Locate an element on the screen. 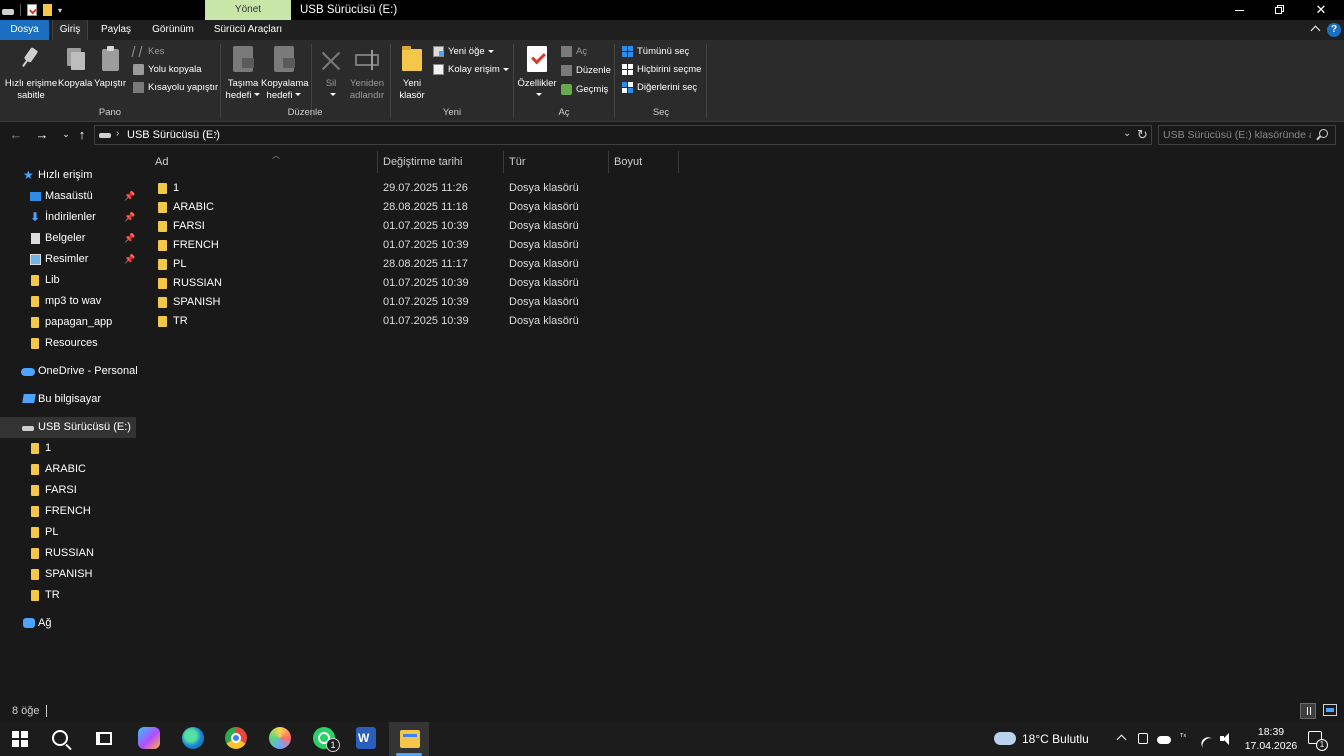 The height and width of the screenshot is (756, 1344). close-button: ✕ is located at coordinates (1321, 10).